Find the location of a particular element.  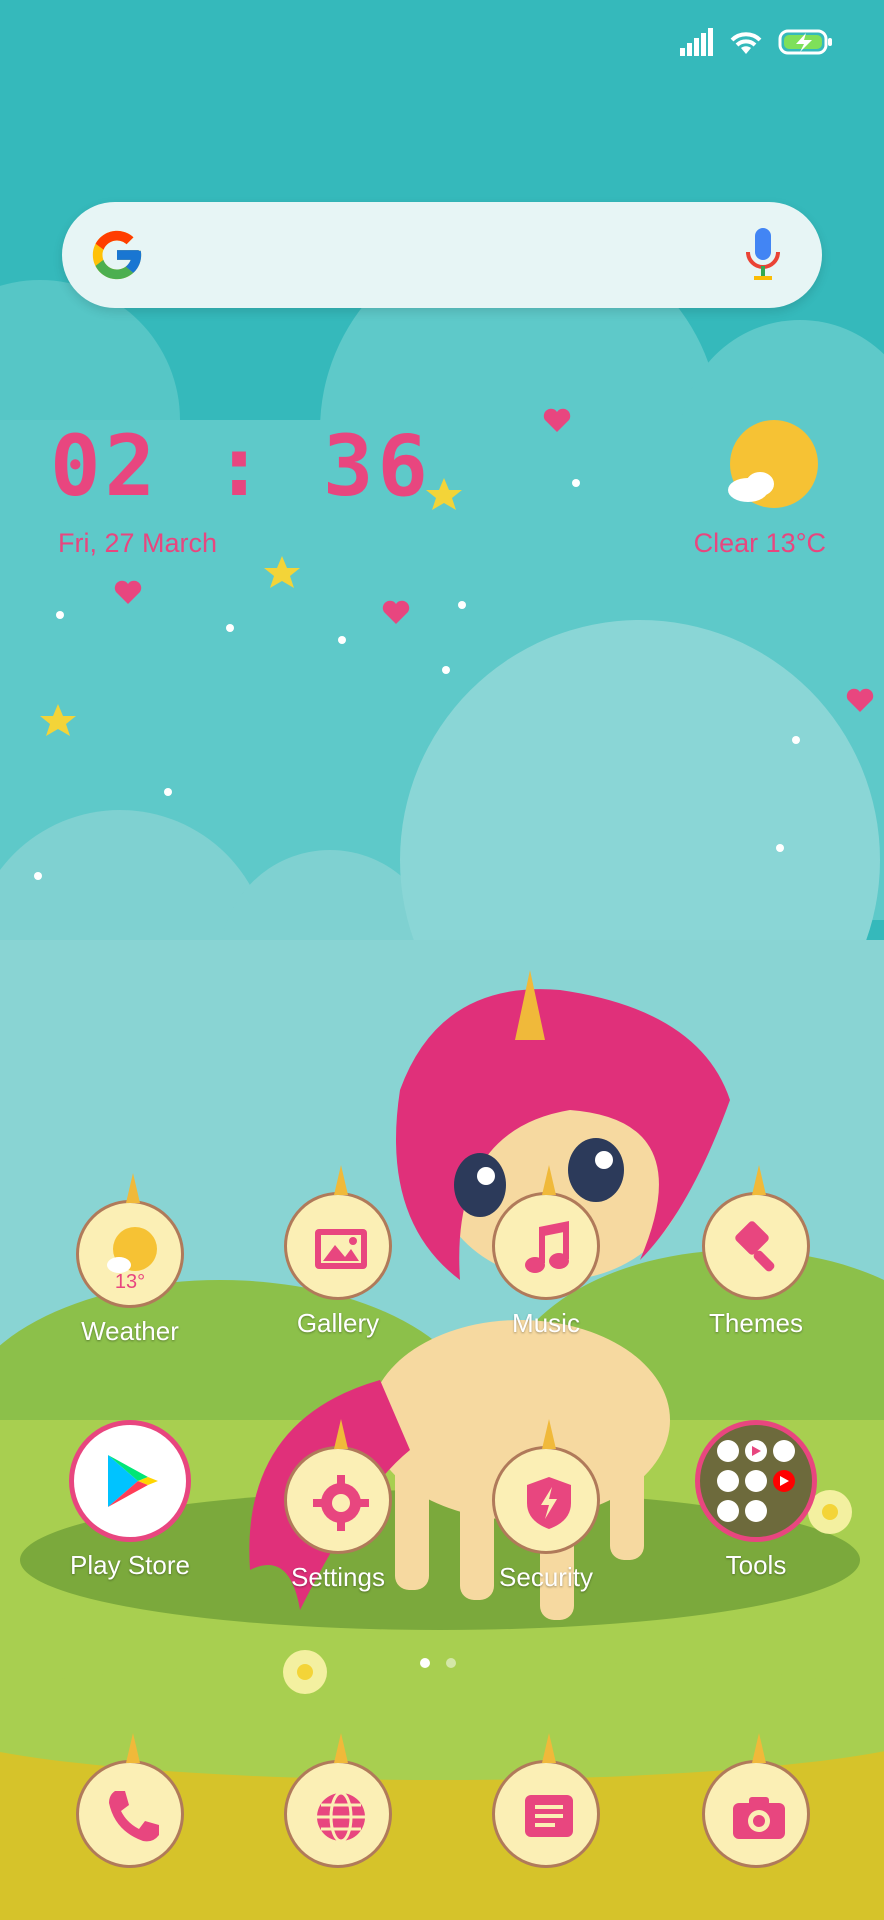

camera-icon is located at coordinates (756, 1800).